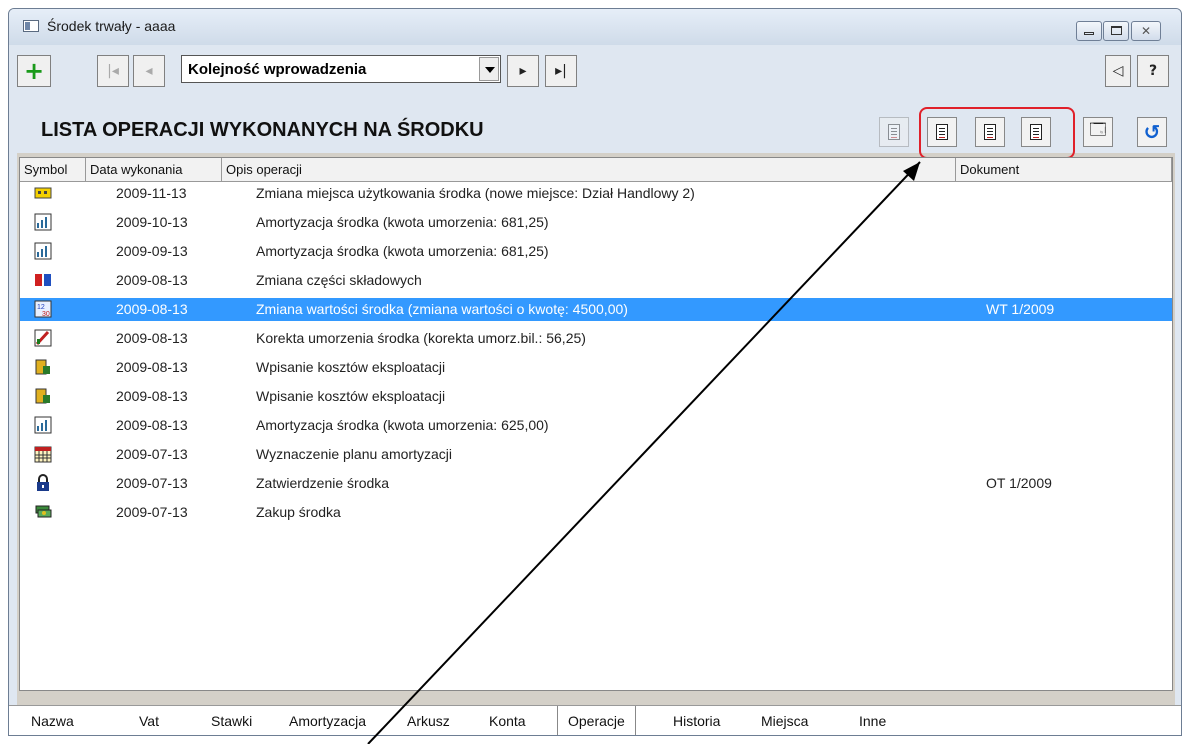 This screenshot has height=744, width=1185. Describe the element at coordinates (339, 280) in the screenshot. I see `row-description: Zmiana części składowych` at that location.